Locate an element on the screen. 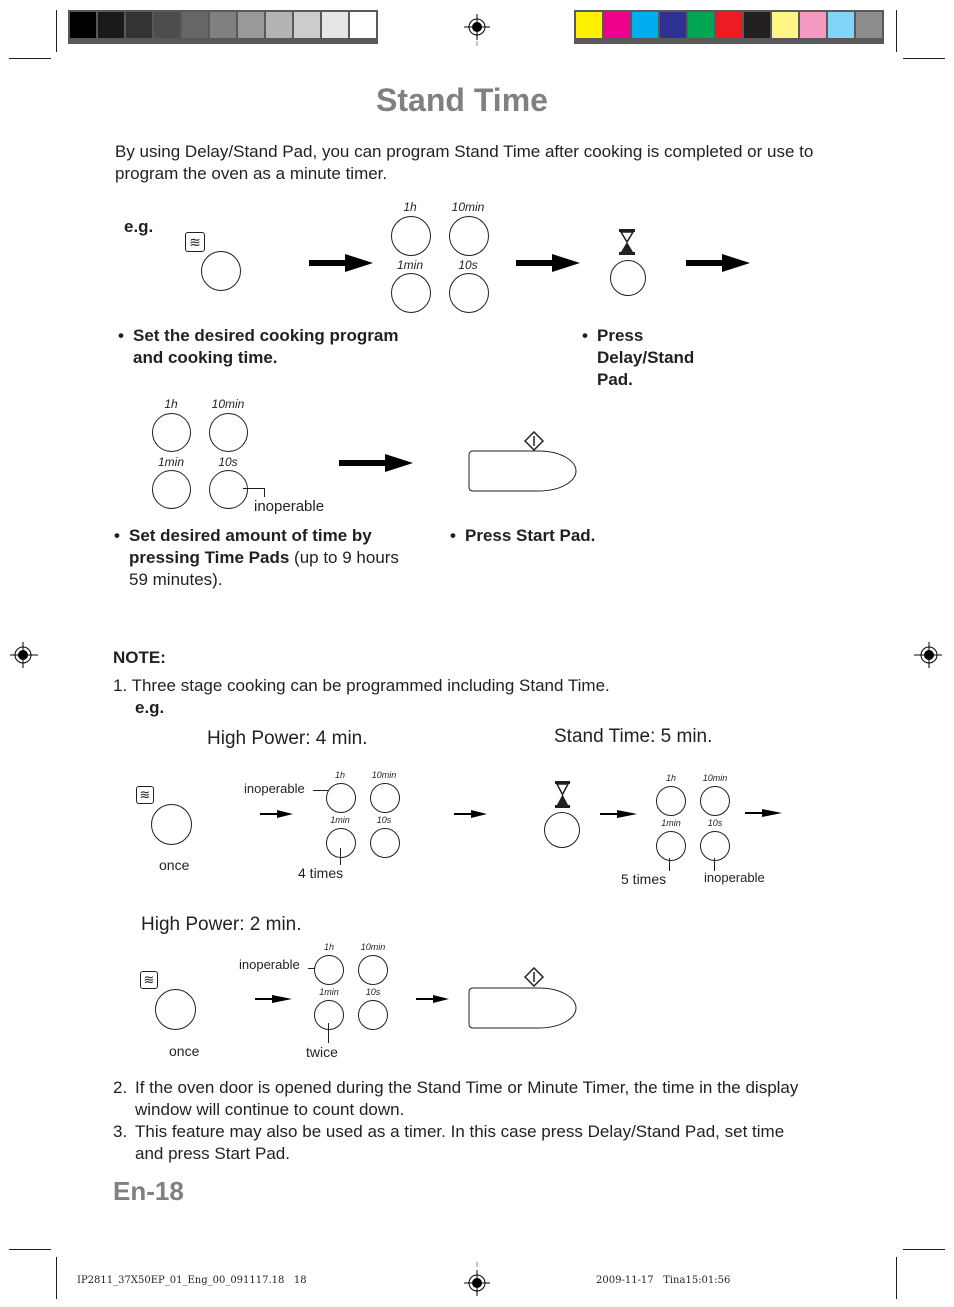 This screenshot has height=1307, width=954. five-times-label: 5 times is located at coordinates (644, 879).